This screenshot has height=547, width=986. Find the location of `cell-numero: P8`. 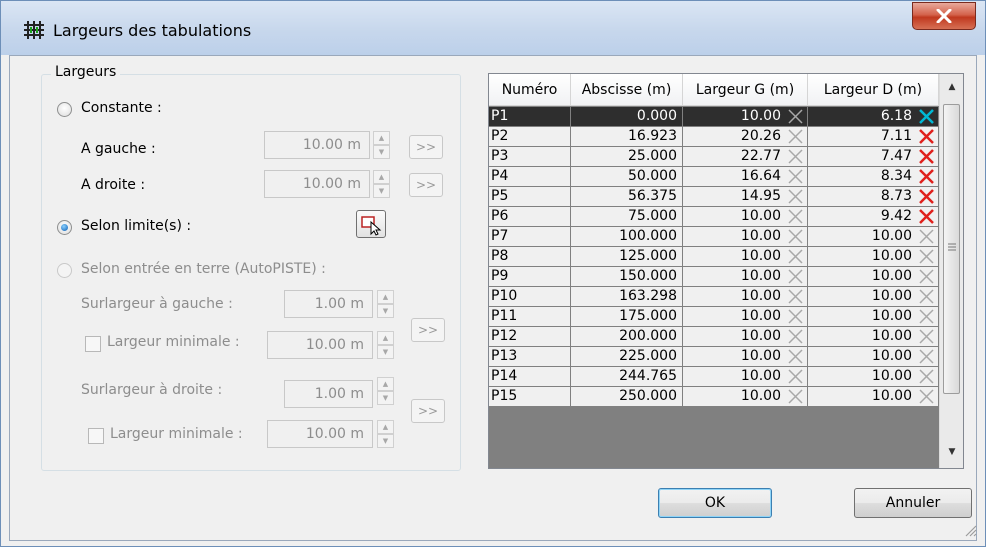

cell-numero: P8 is located at coordinates (530, 257).